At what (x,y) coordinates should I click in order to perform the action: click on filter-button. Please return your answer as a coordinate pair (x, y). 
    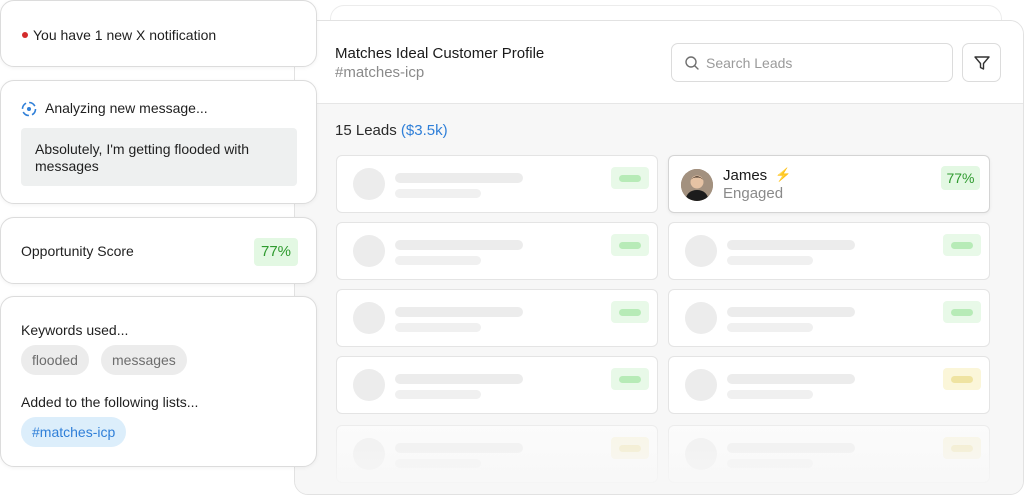
    Looking at the image, I should click on (981, 62).